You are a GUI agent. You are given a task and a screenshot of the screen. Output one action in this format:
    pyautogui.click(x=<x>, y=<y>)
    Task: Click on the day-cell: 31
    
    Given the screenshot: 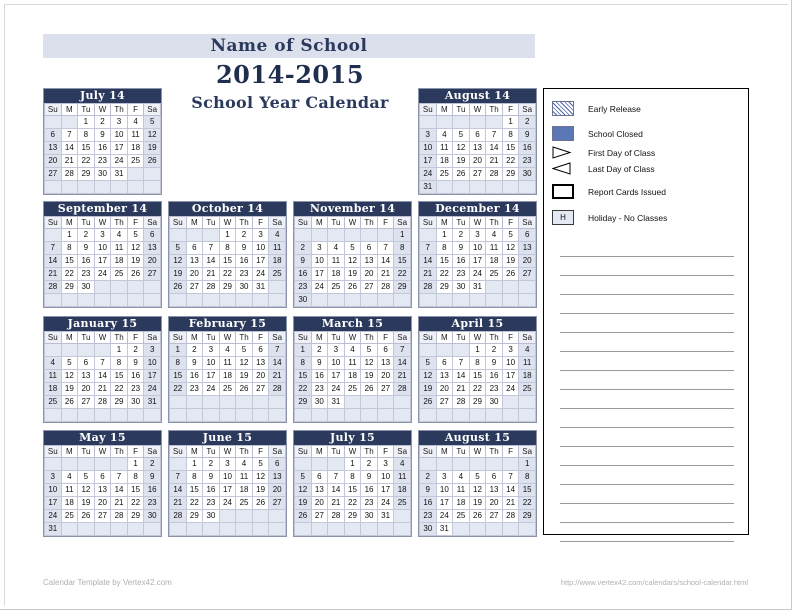 What is the action you would take?
    pyautogui.click(x=152, y=402)
    